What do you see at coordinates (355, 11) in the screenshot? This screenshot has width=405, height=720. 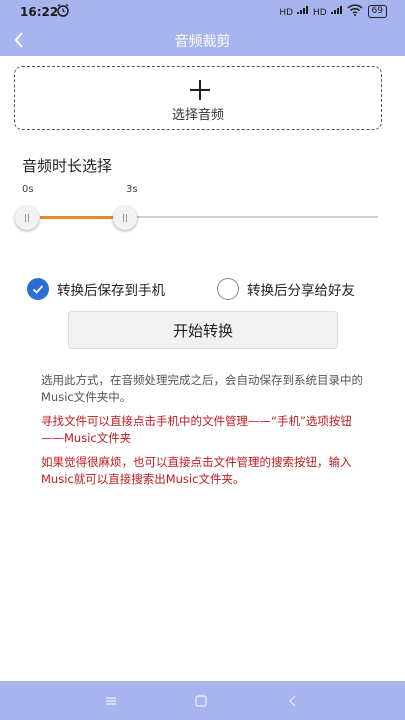 I see `wifi-icon` at bounding box center [355, 11].